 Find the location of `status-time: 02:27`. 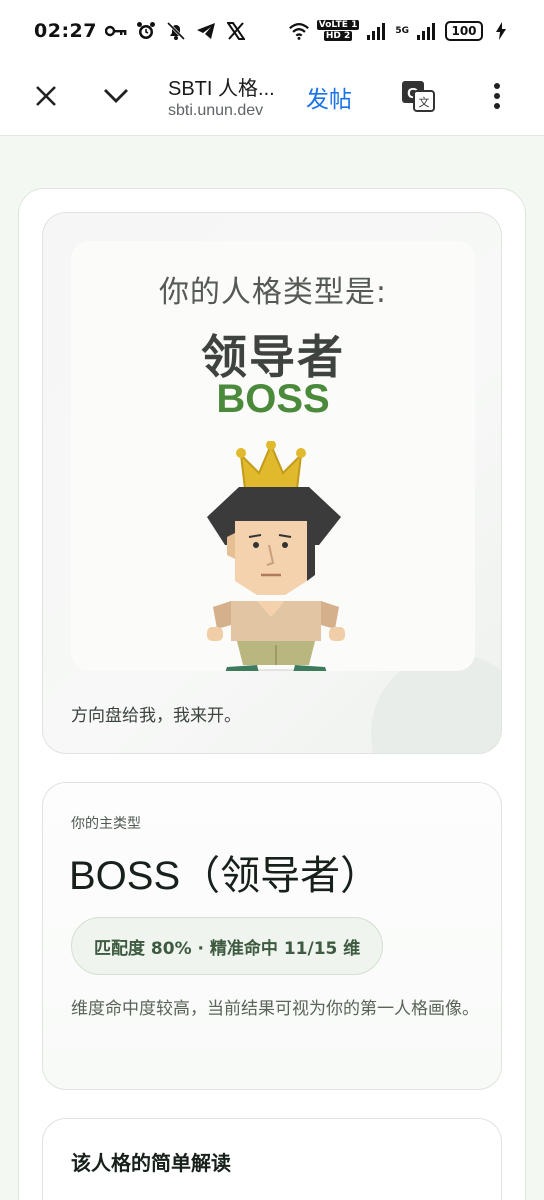

status-time: 02:27 is located at coordinates (65, 31).